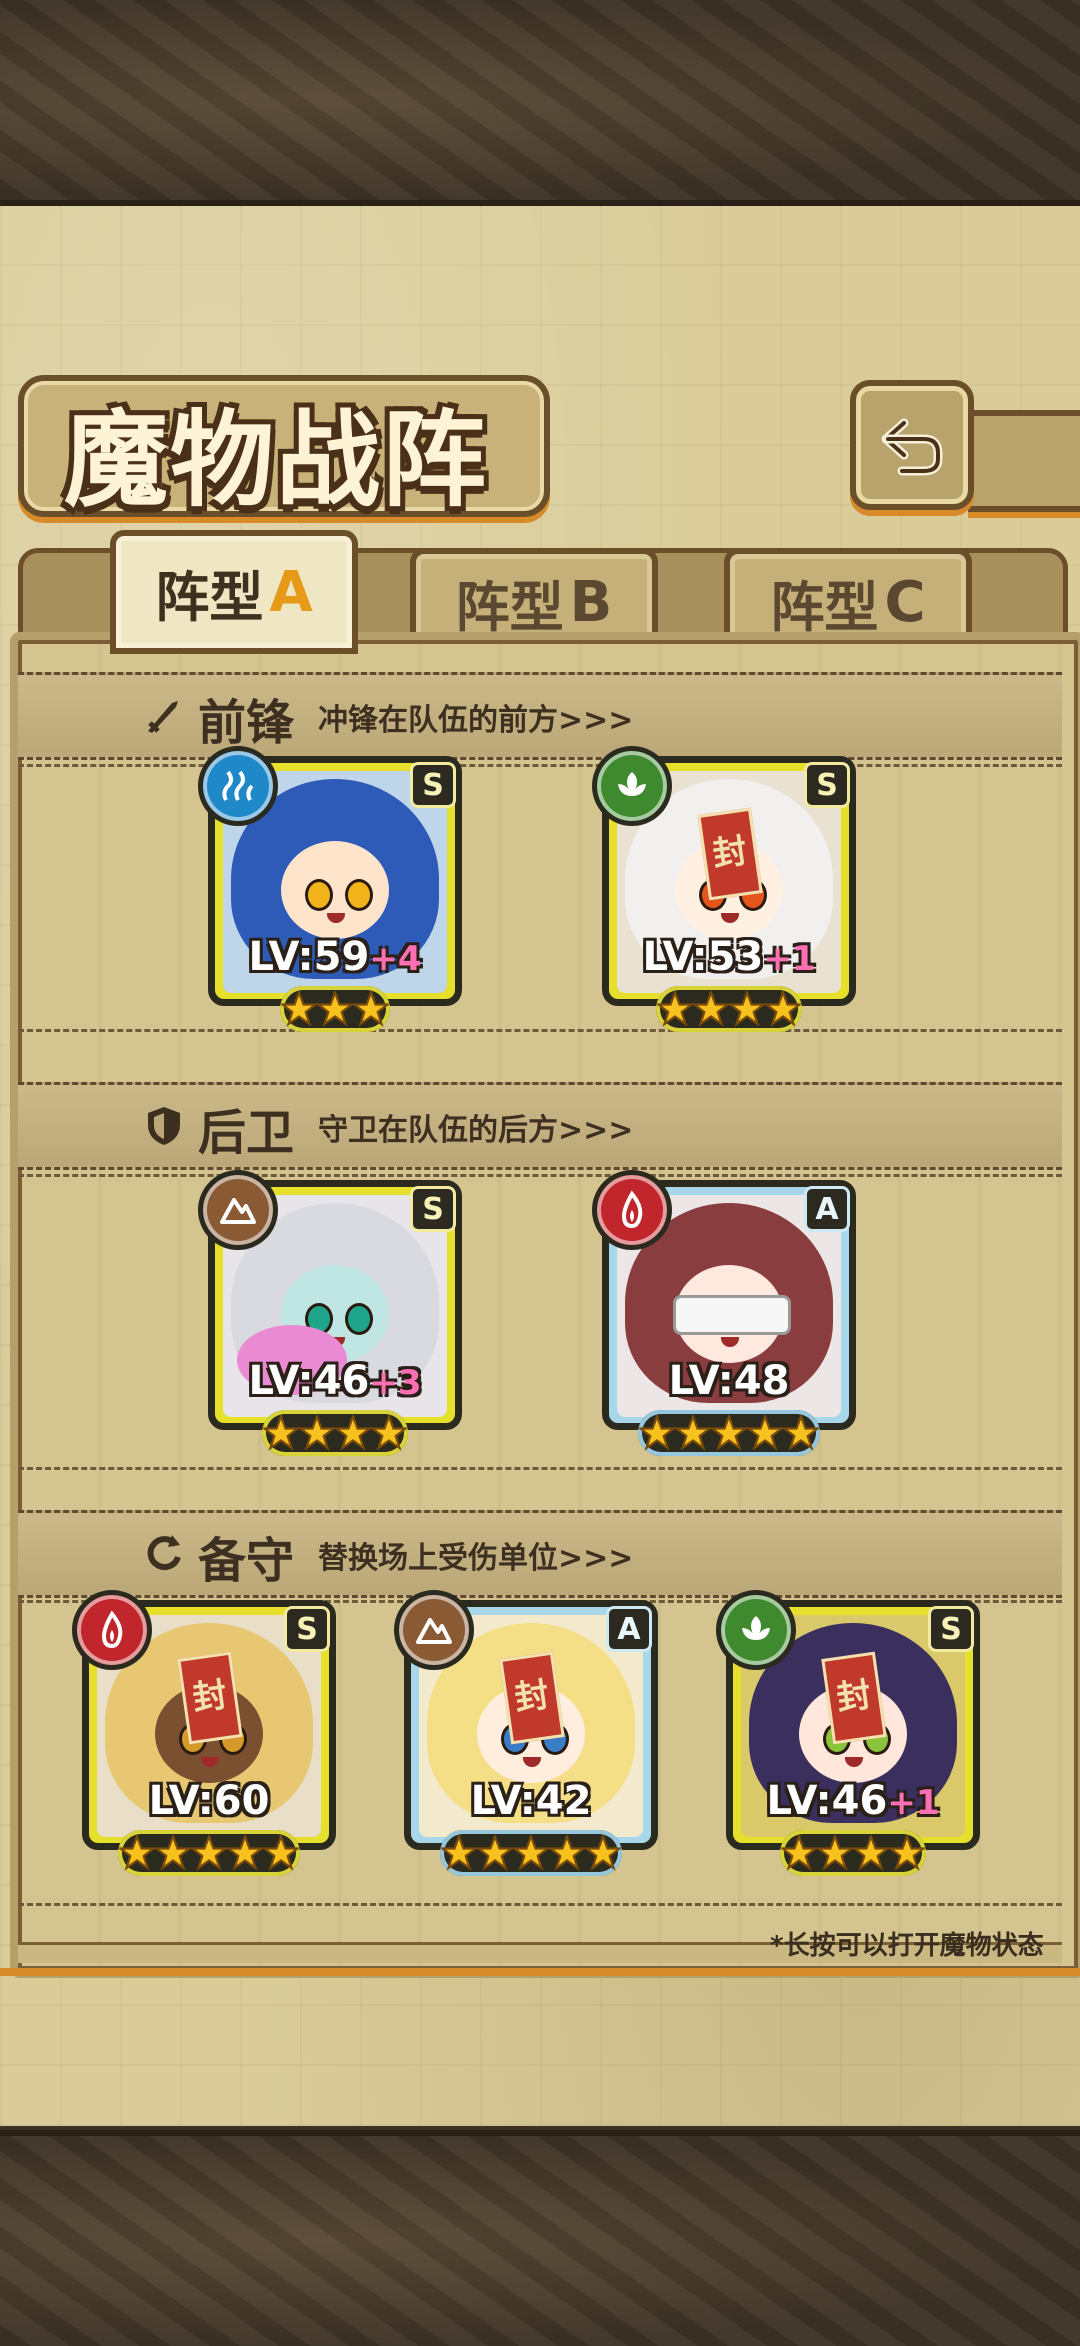  What do you see at coordinates (246, 723) in the screenshot?
I see `section-title: 前锋` at bounding box center [246, 723].